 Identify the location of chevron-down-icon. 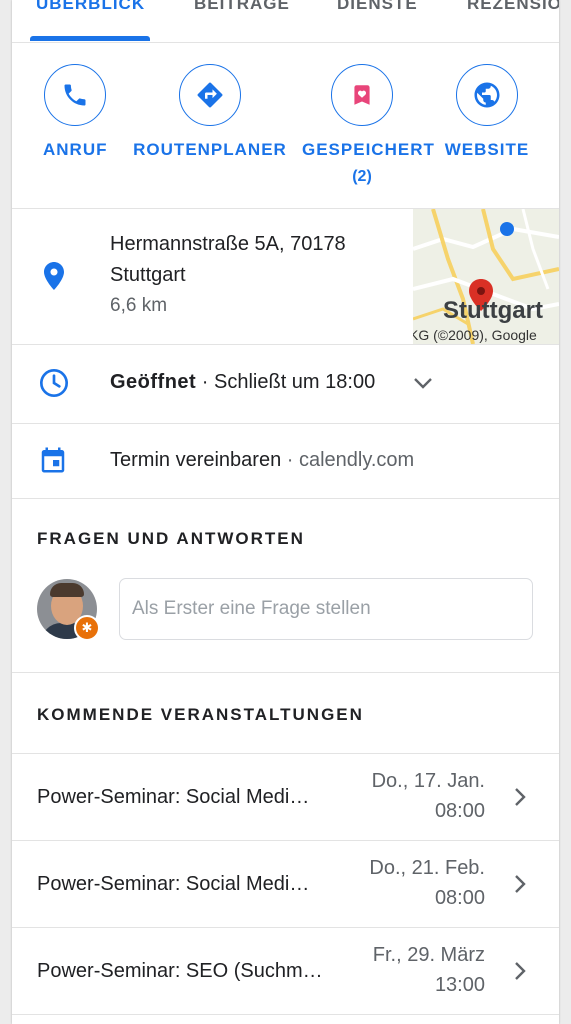
(423, 385).